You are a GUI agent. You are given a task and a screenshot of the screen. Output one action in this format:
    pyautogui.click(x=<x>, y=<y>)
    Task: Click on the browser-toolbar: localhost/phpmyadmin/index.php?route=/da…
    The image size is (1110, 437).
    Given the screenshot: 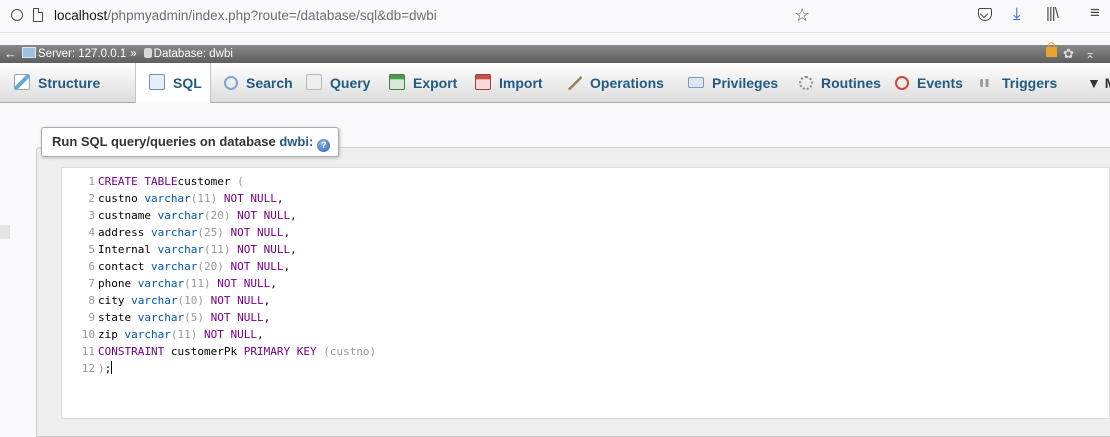 What is the action you would take?
    pyautogui.click(x=555, y=16)
    